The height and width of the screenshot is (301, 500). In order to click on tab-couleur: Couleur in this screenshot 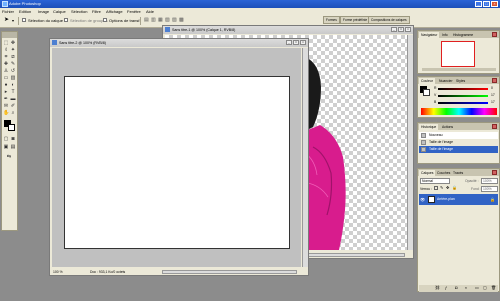, I will do `click(427, 81)`.